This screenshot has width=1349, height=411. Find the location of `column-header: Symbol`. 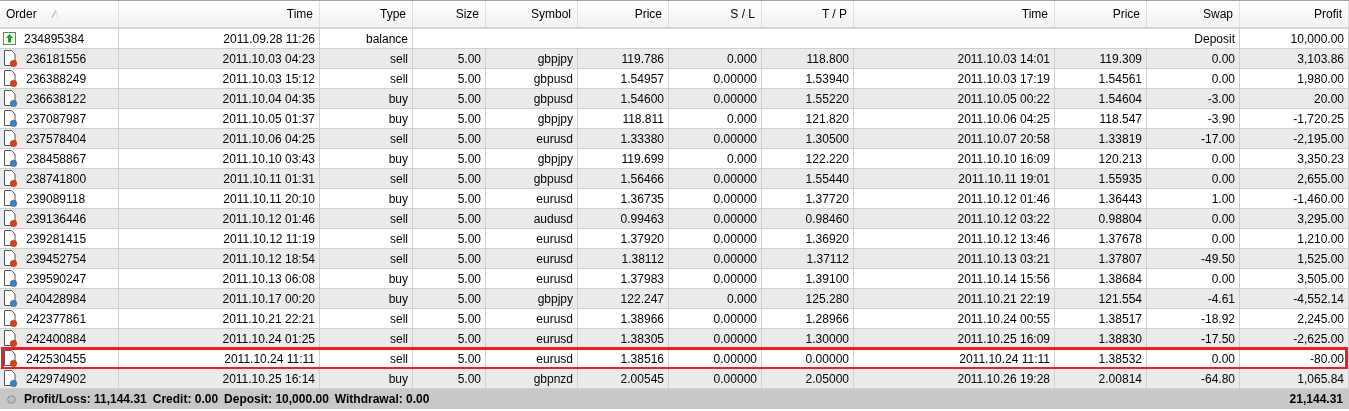

column-header: Symbol is located at coordinates (532, 14).